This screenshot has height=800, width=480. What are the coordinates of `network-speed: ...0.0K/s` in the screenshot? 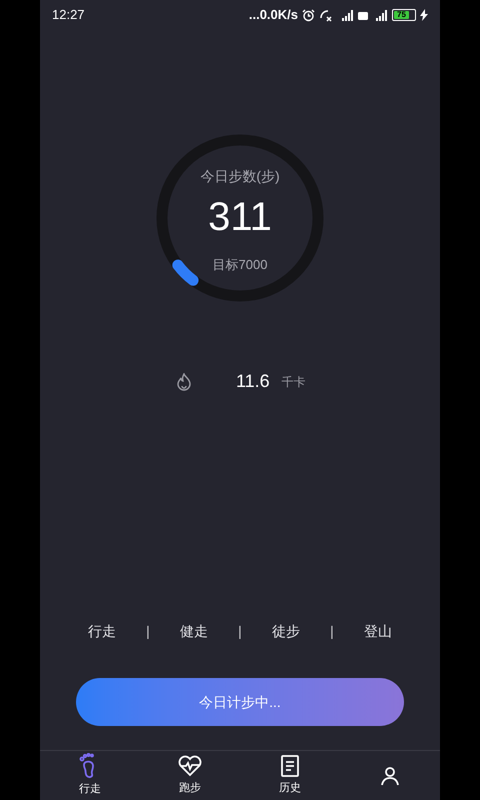 It's located at (273, 15).